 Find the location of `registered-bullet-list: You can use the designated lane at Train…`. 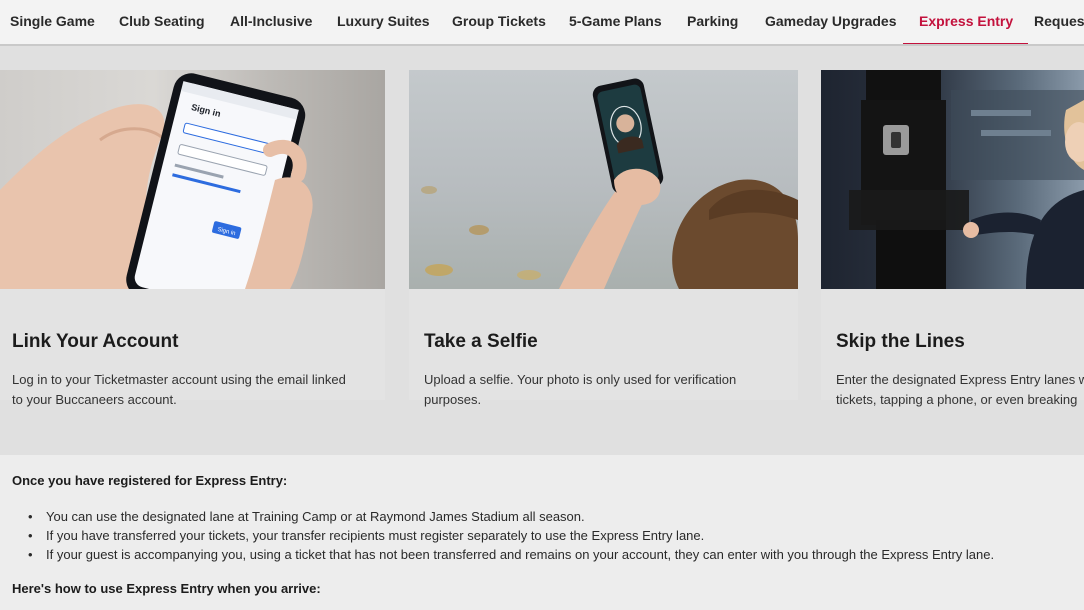

registered-bullet-list: You can use the designated lane at Train… is located at coordinates (511, 535).